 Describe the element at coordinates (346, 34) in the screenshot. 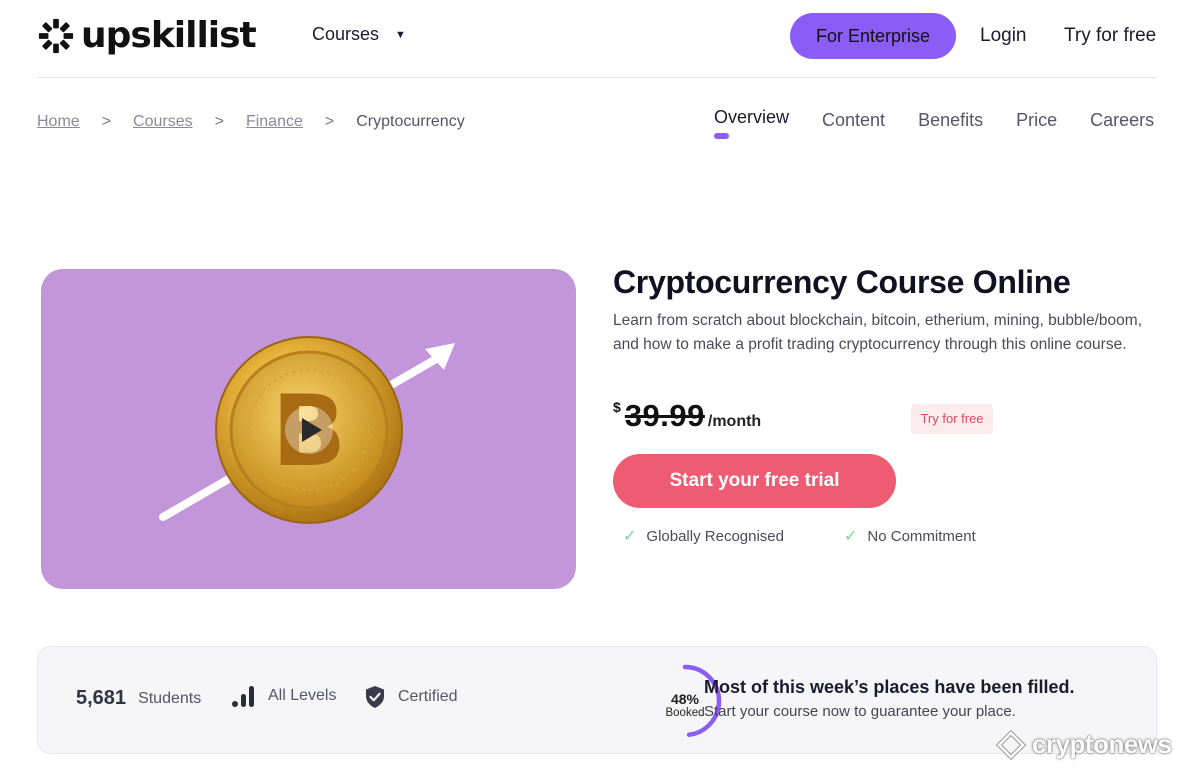

I see `courses-label: Courses` at that location.